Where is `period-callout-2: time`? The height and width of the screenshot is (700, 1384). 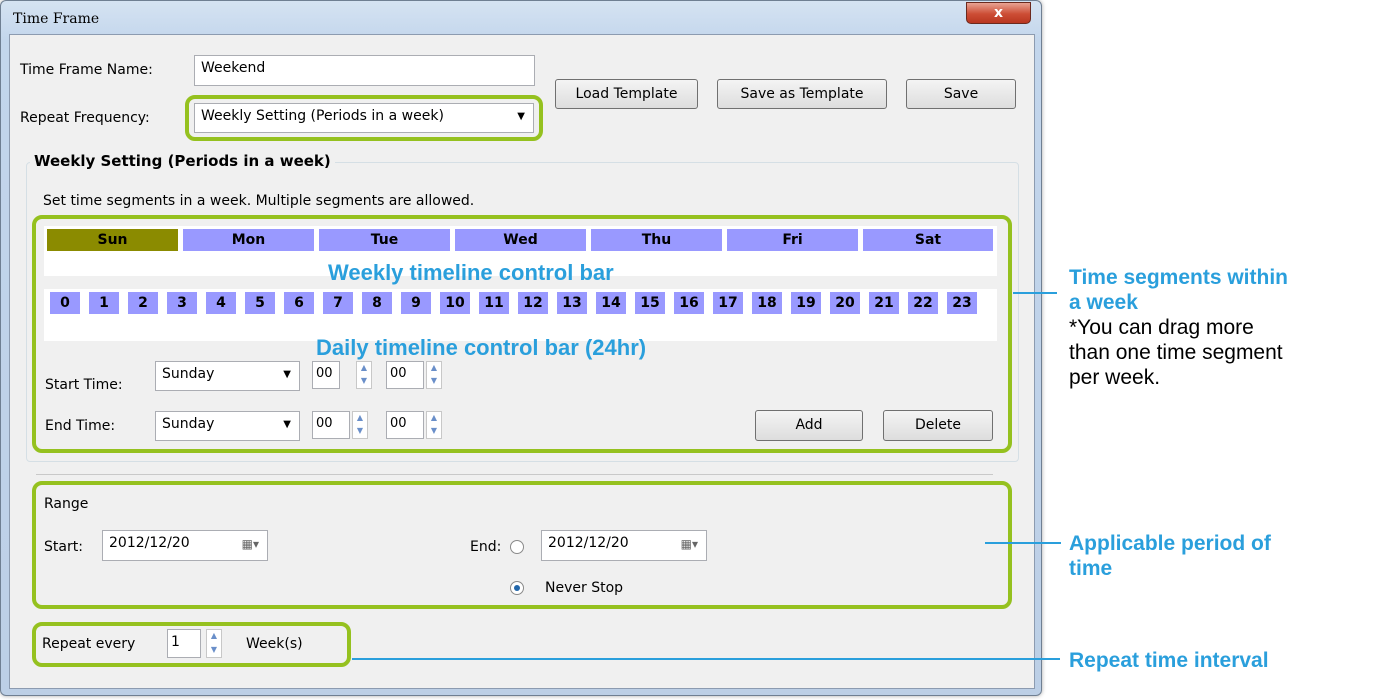 period-callout-2: time is located at coordinates (1091, 568).